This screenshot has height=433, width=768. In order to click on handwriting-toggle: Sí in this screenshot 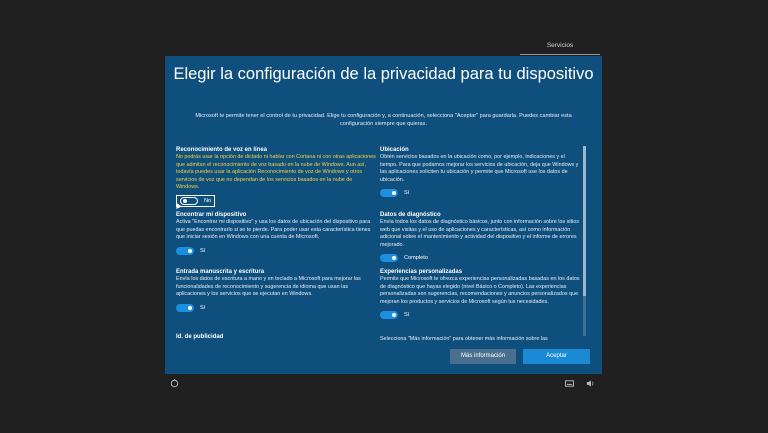, I will do `click(276, 308)`.